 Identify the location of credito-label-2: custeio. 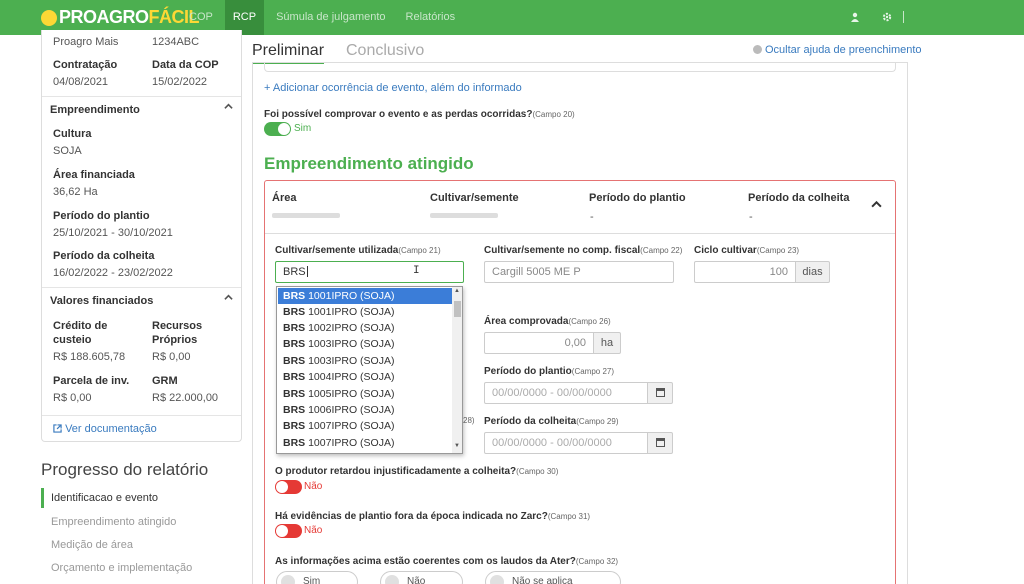
(72, 340).